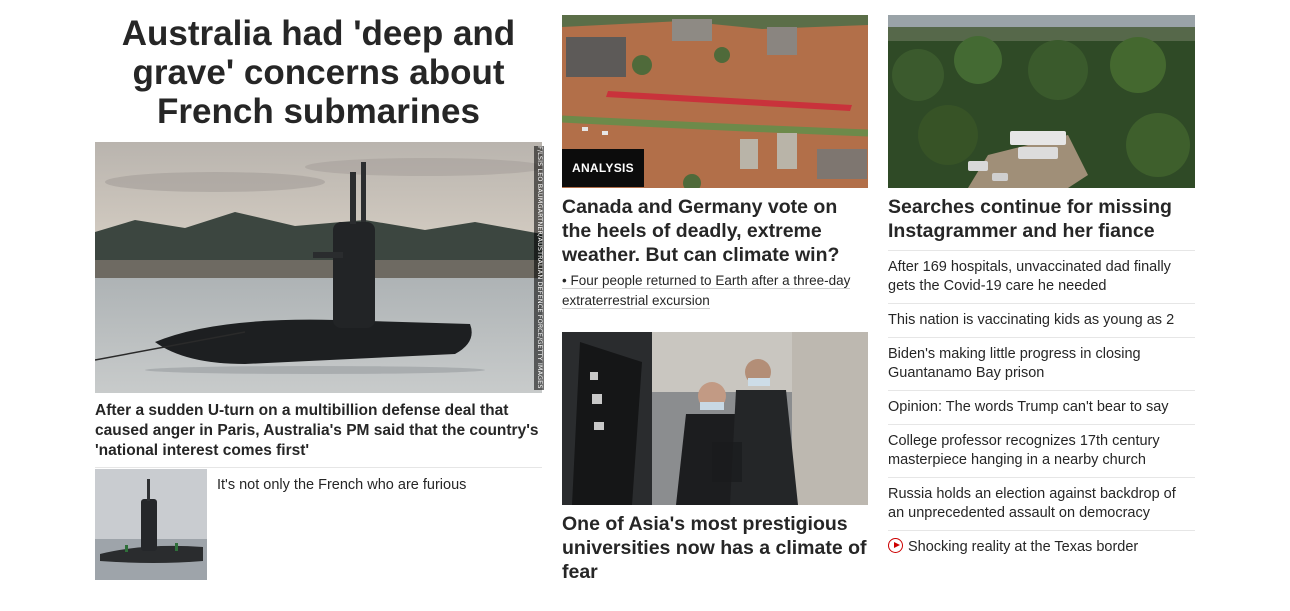  I want to click on video-list-item: Shocking reality at the Texas border, so click(1041, 547).